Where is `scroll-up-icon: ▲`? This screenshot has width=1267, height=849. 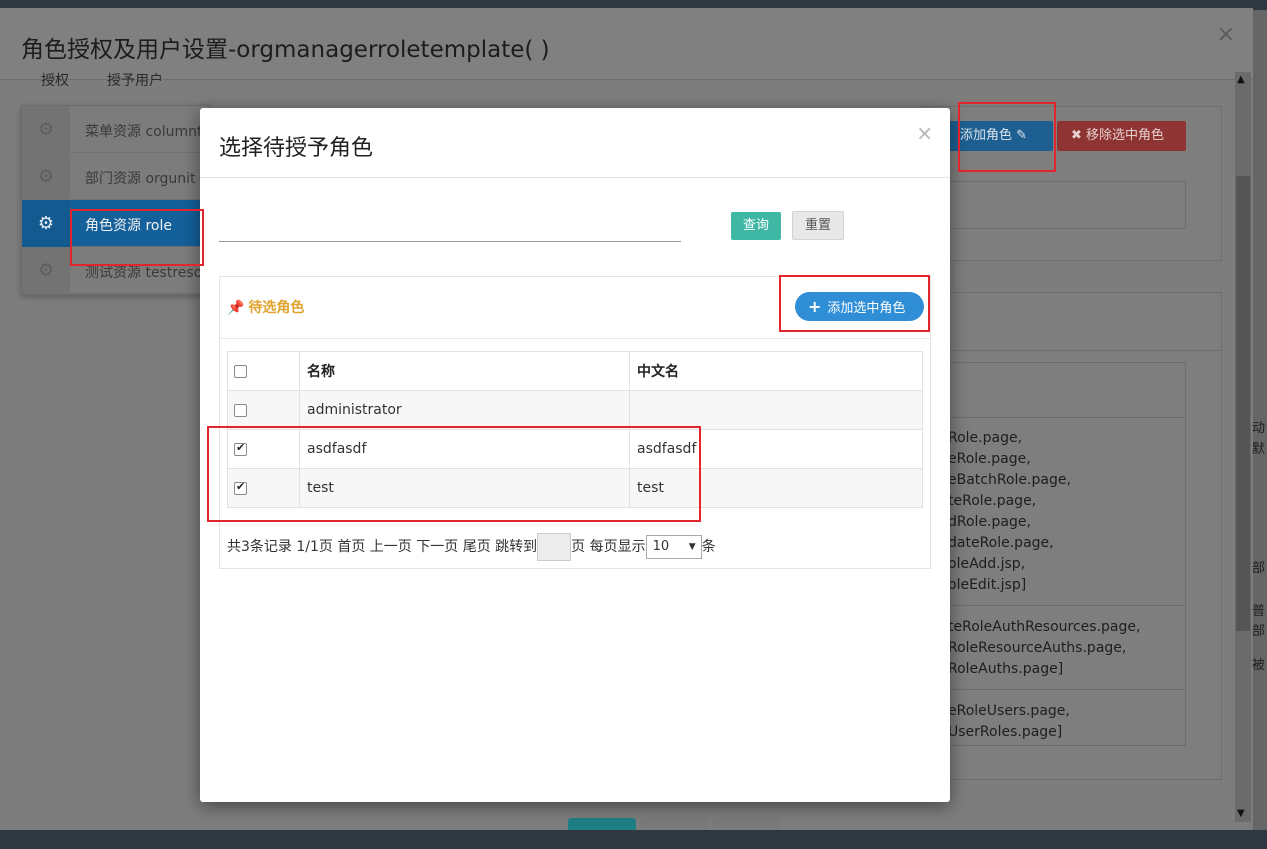
scroll-up-icon: ▲ is located at coordinates (1241, 79).